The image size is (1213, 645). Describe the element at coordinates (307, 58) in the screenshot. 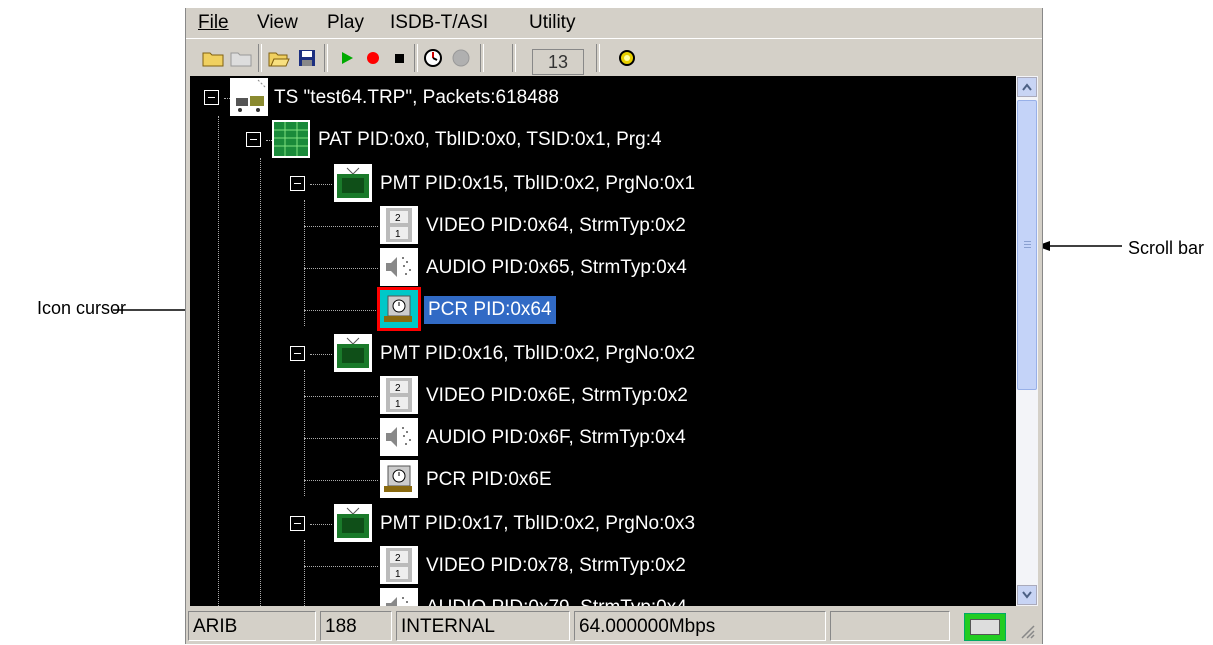

I see `save-icon` at that location.